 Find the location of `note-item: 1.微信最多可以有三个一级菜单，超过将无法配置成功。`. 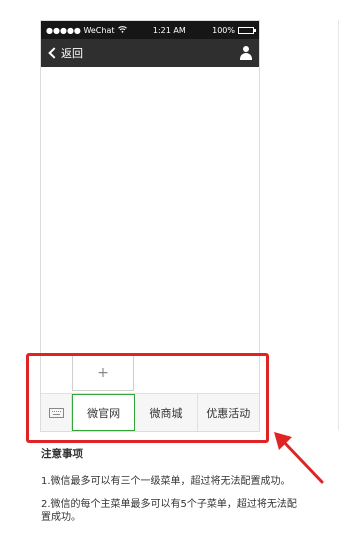

note-item: 1.微信最多可以有三个一级菜单，超过将无法配置成功。 is located at coordinates (166, 481).